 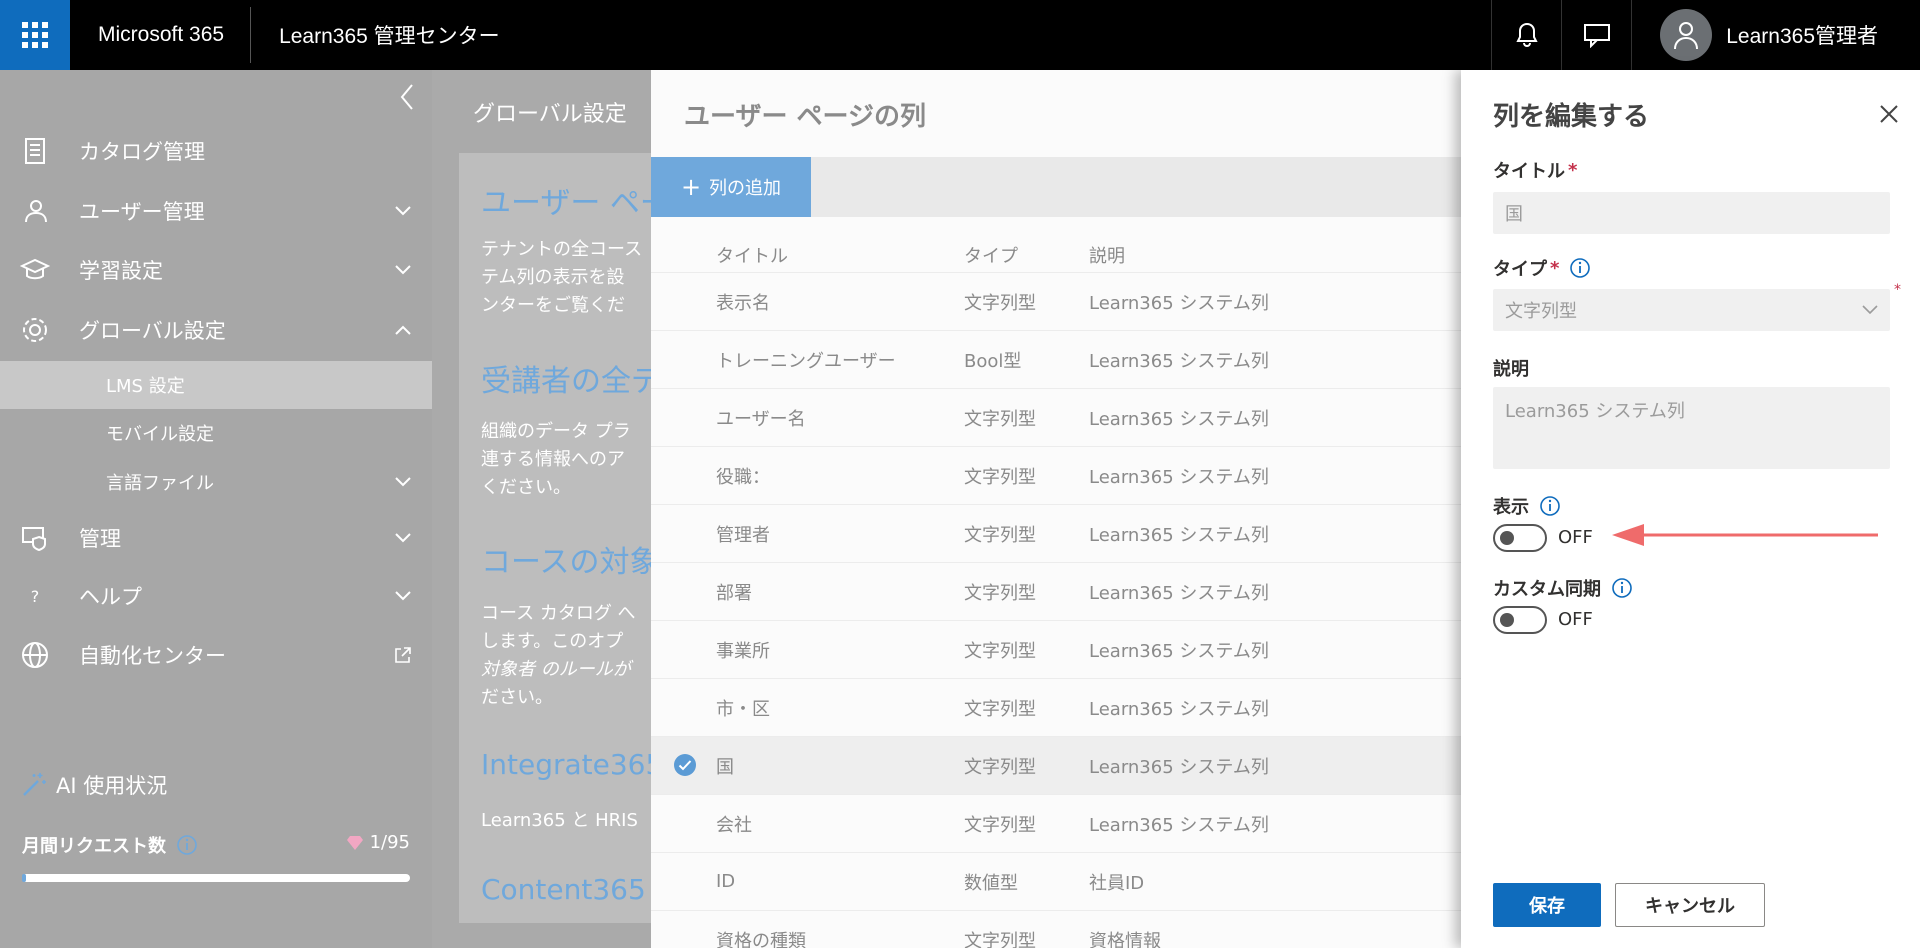 I want to click on ai-usage-title: AI 使用状況, so click(x=93, y=785).